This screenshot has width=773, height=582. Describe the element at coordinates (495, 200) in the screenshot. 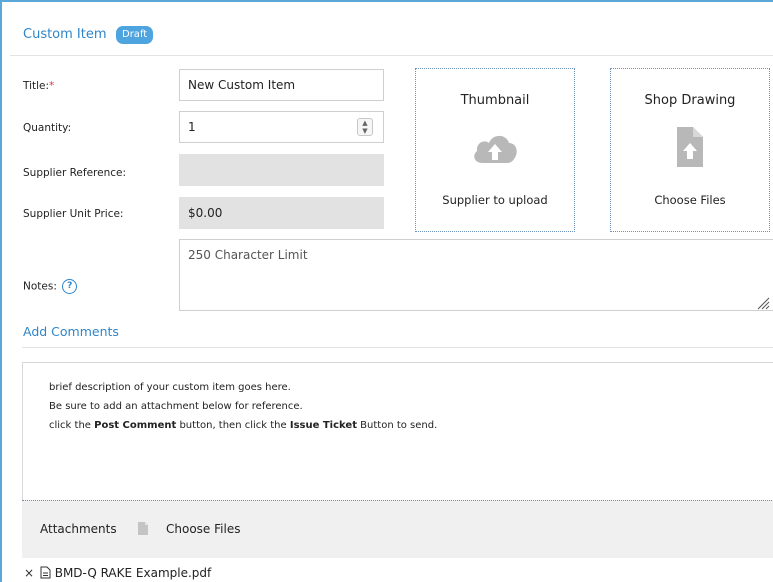

I see `thumbnail-subtitle: Supplier to upload` at that location.